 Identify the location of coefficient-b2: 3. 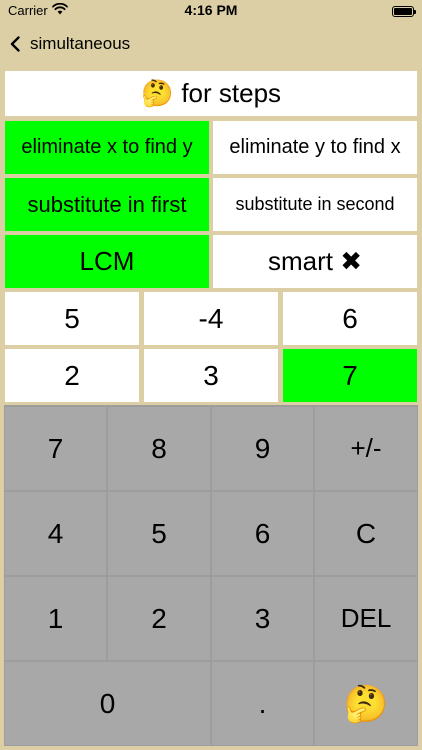
(211, 375).